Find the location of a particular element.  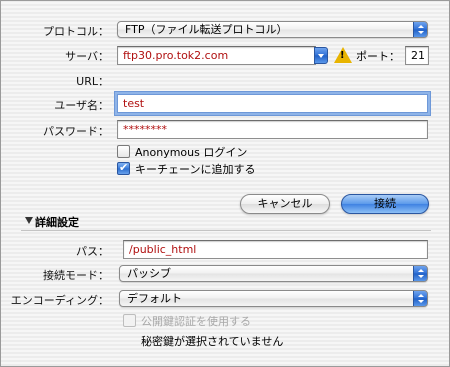

url-label: URL： is located at coordinates (92, 81).